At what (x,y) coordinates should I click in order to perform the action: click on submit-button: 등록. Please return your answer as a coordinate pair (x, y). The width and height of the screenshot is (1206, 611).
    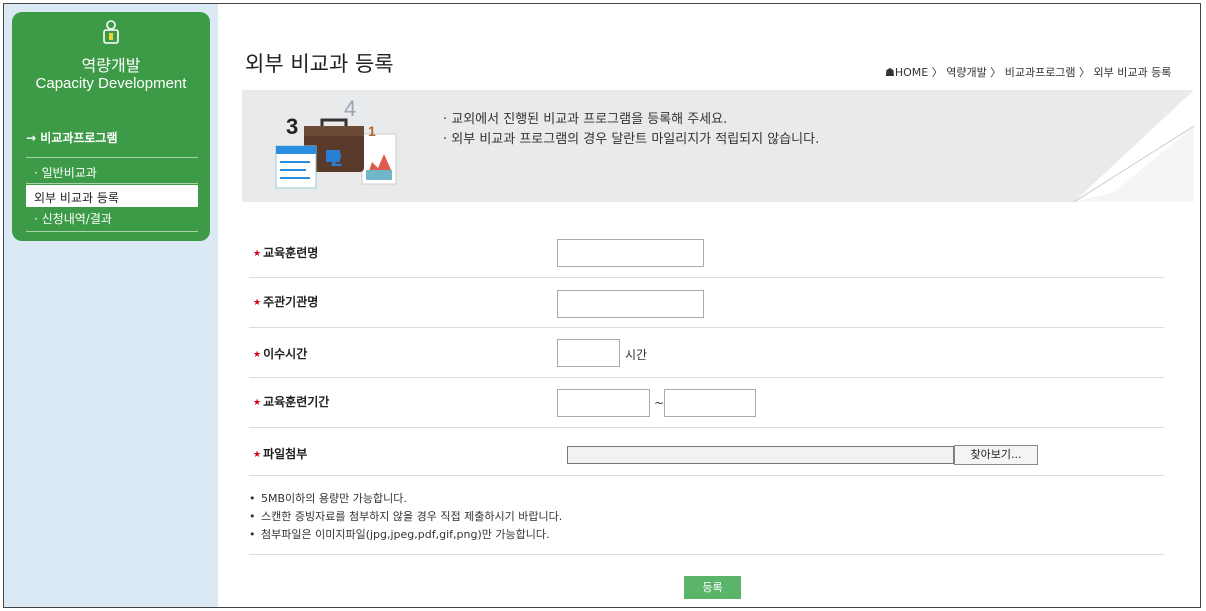
    Looking at the image, I should click on (712, 587).